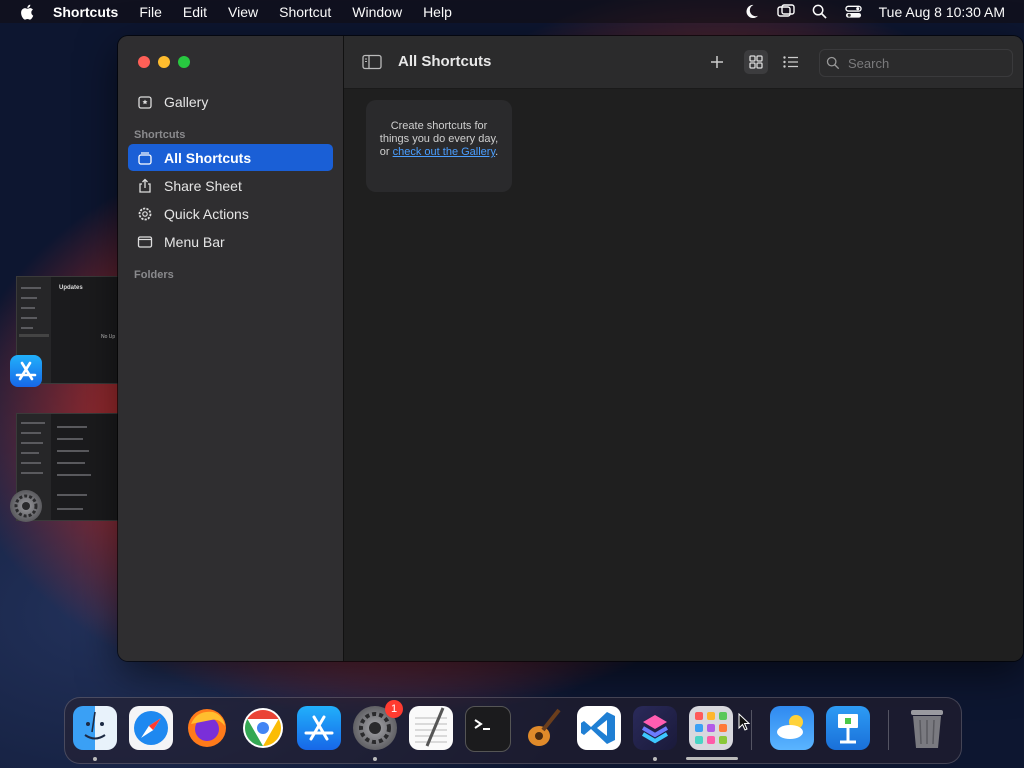 The image size is (1024, 768). Describe the element at coordinates (243, 12) in the screenshot. I see `menu-view: View` at that location.